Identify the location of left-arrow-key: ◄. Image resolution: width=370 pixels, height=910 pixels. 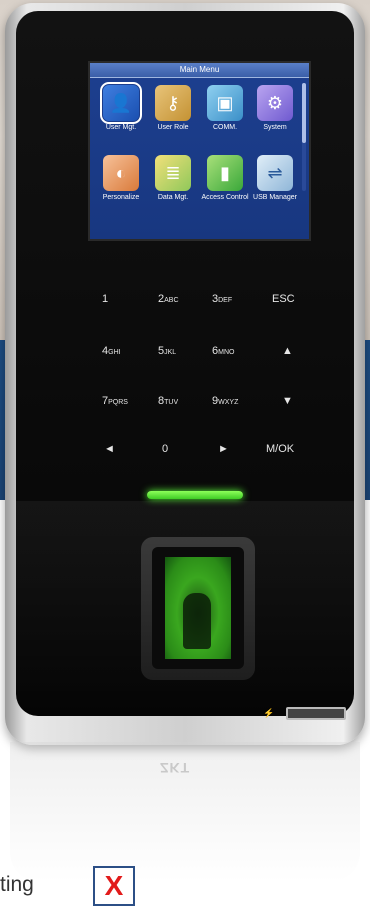
(109, 449).